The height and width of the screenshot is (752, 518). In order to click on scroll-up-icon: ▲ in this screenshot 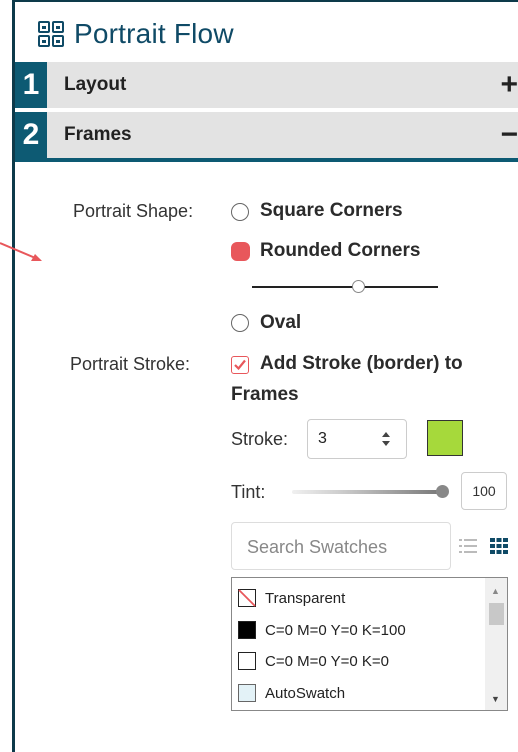, I will do `click(495, 591)`.